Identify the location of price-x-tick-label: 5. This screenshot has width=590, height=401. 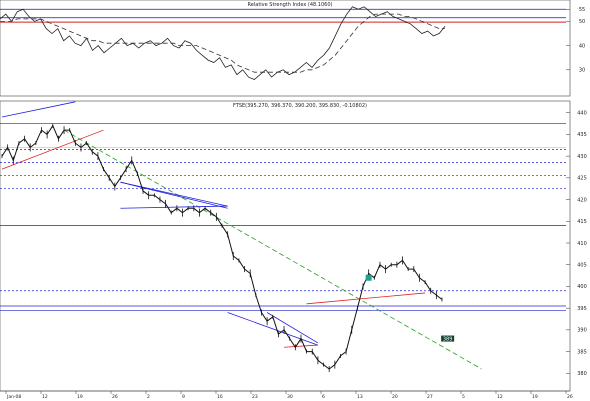
(463, 397).